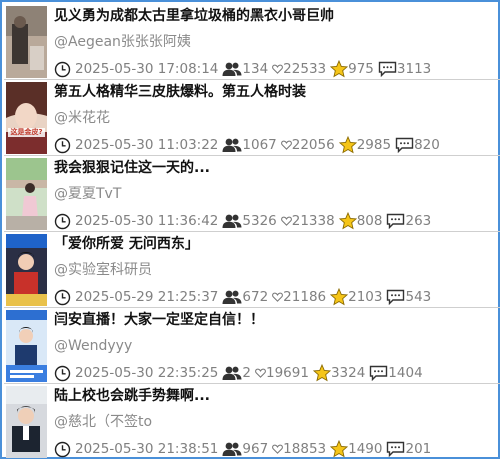  I want to click on favorite-count: 2103, so click(365, 297).